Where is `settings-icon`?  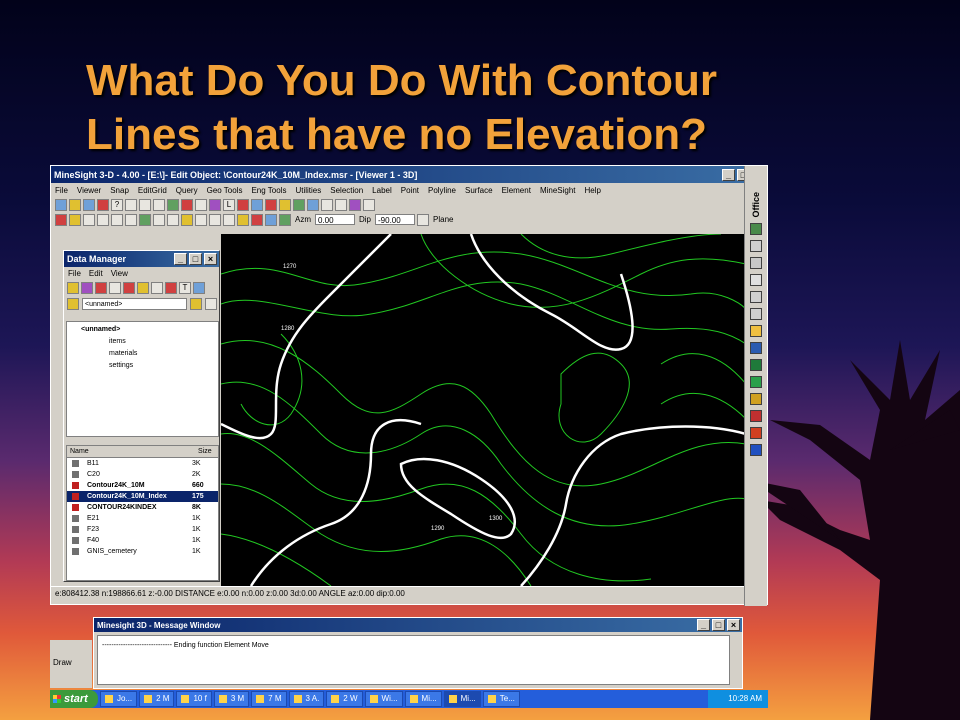 settings-icon is located at coordinates (157, 288).